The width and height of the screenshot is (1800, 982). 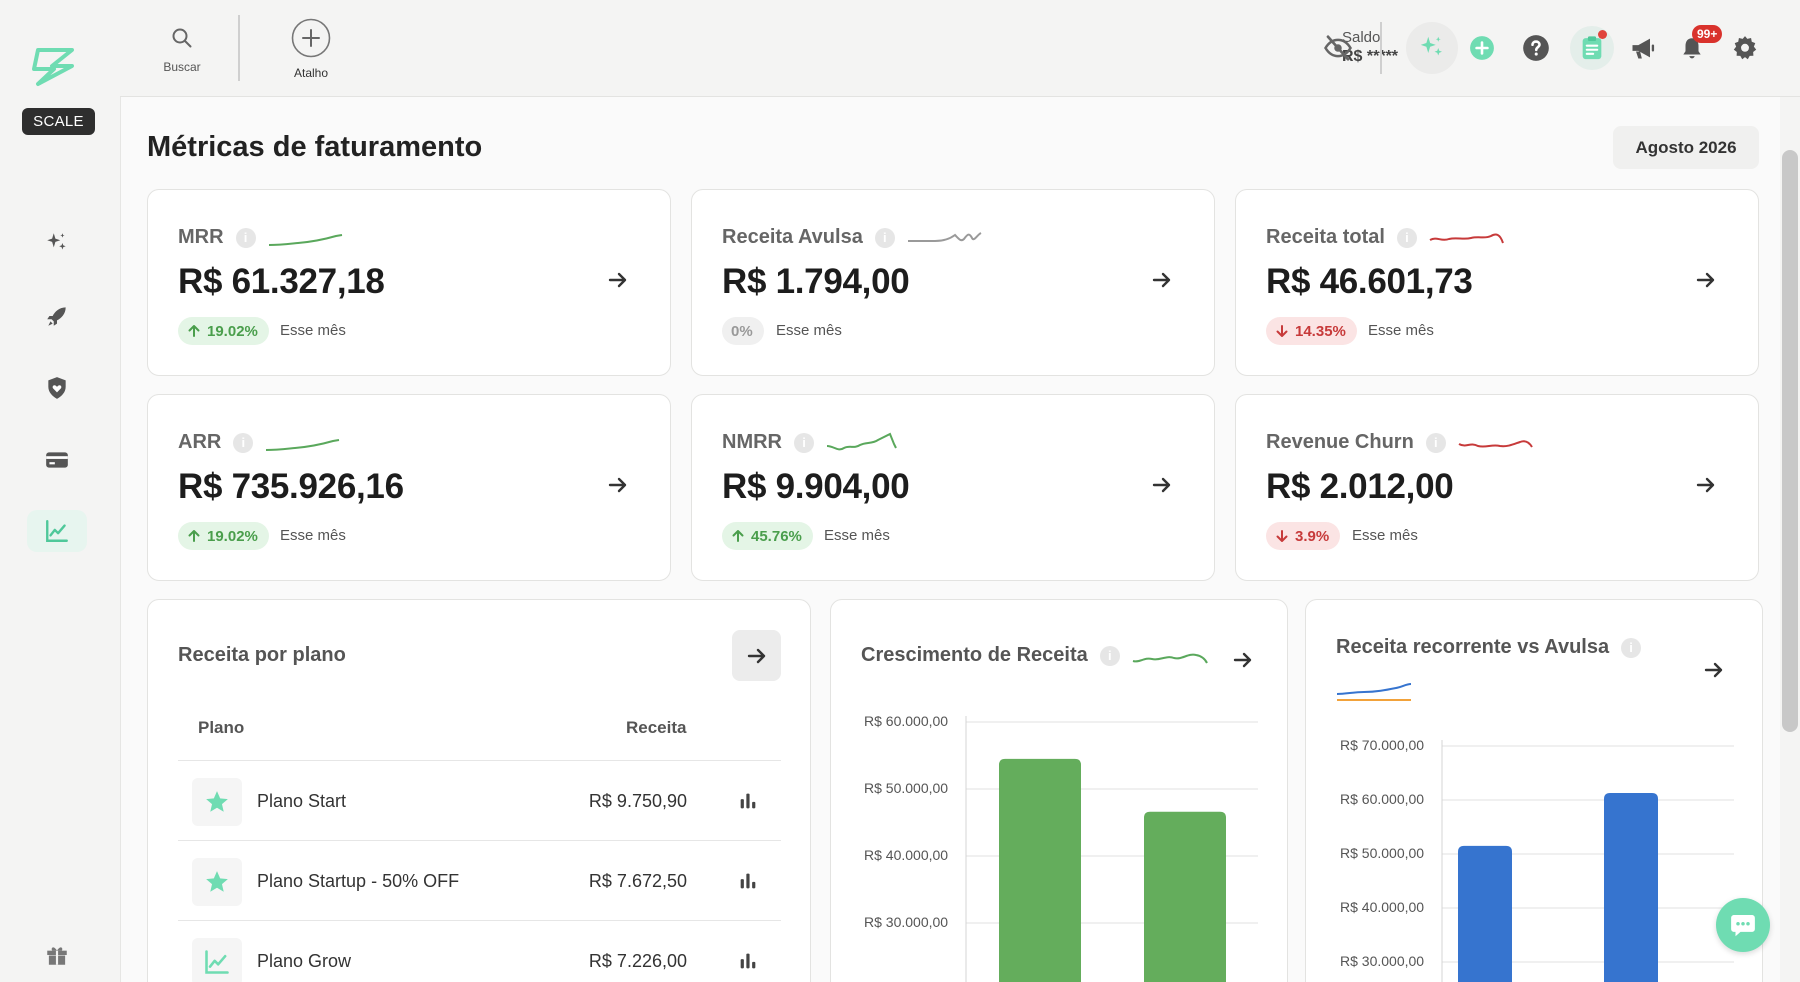 What do you see at coordinates (1592, 48) in the screenshot?
I see `tasks-button` at bounding box center [1592, 48].